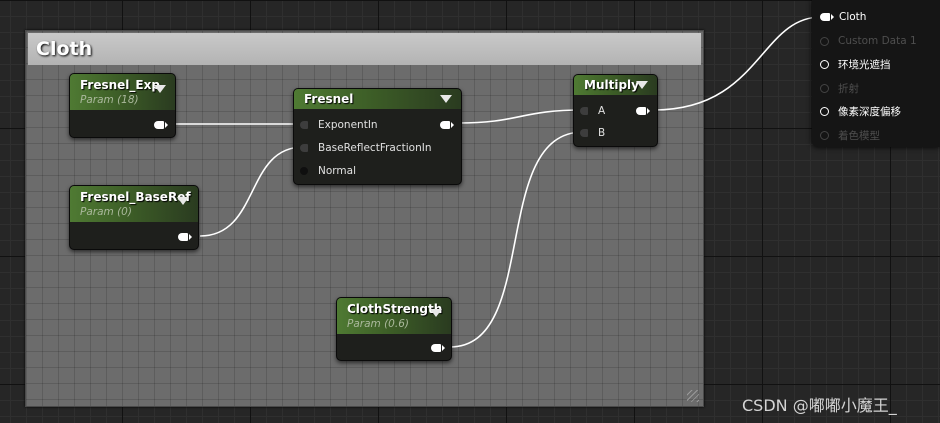  I want to click on wire-fresnel-to-multiply-a, so click(520, 116).